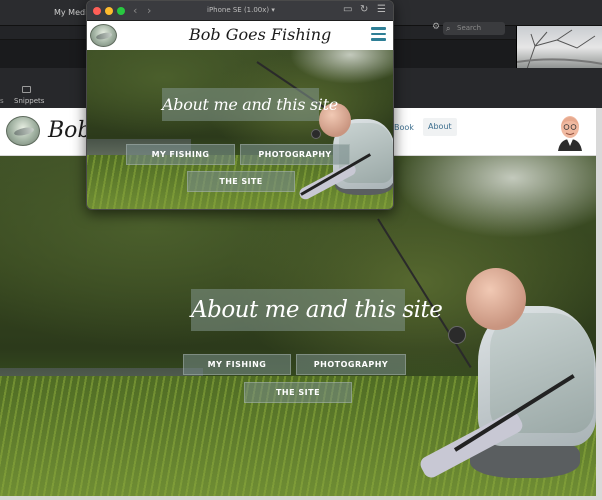 The image size is (602, 500). I want to click on snippets-label: Snippets, so click(29, 101).